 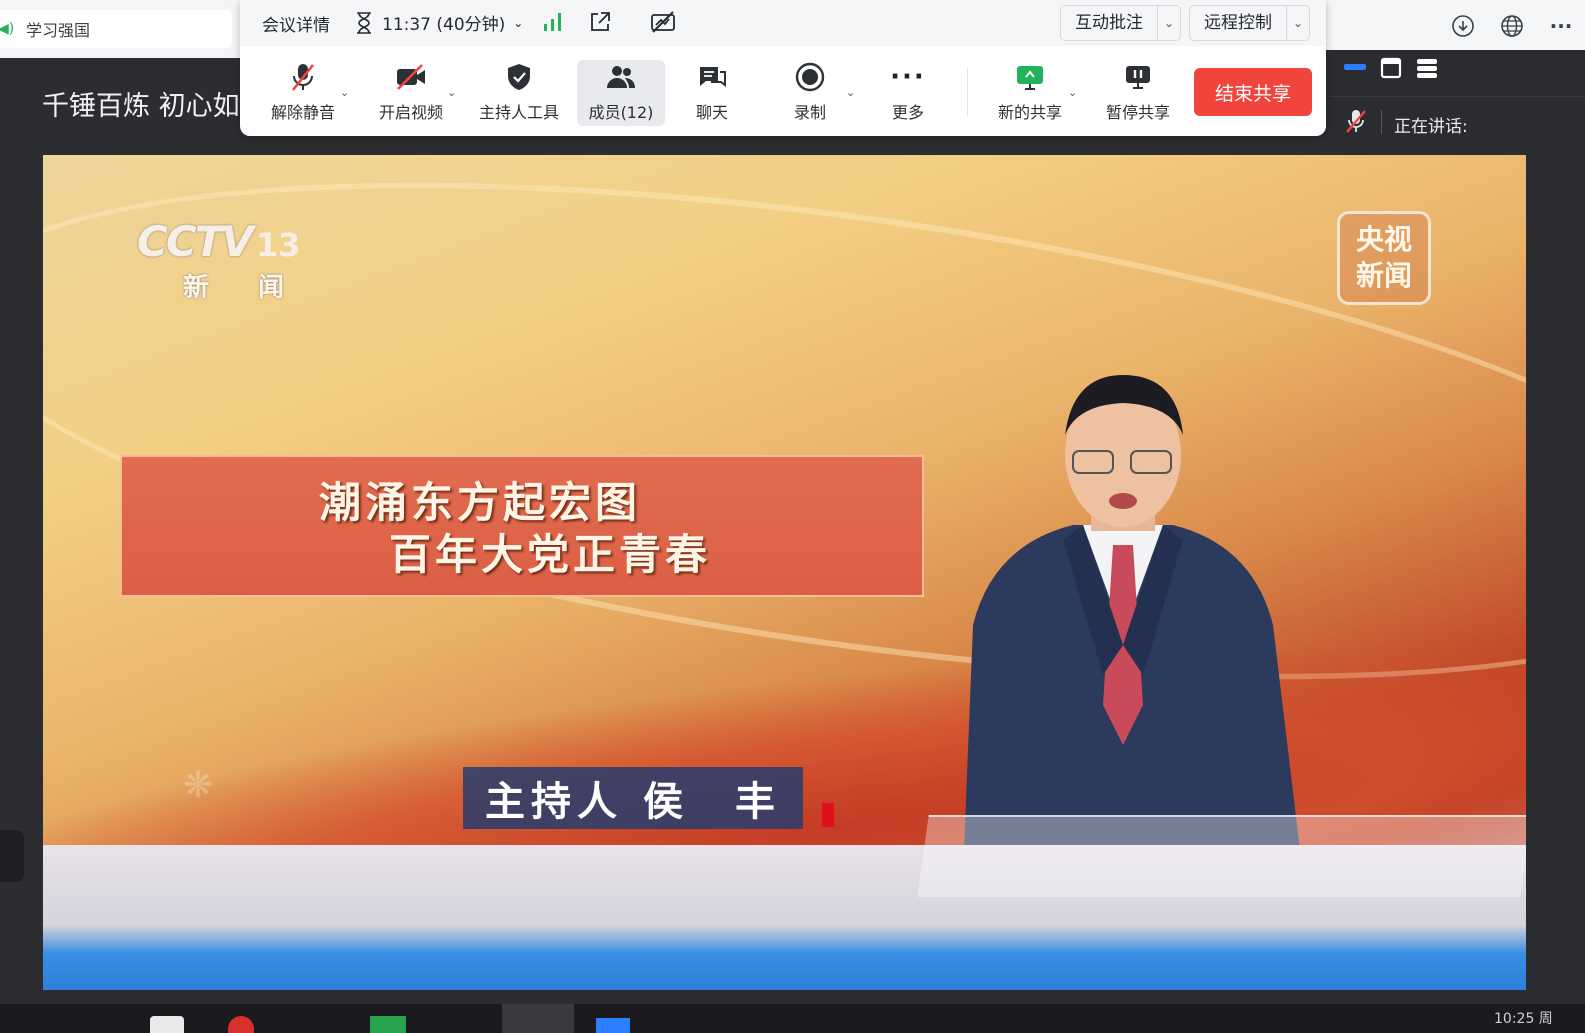 I want to click on start-video-button: 开启视频, so click(x=411, y=93).